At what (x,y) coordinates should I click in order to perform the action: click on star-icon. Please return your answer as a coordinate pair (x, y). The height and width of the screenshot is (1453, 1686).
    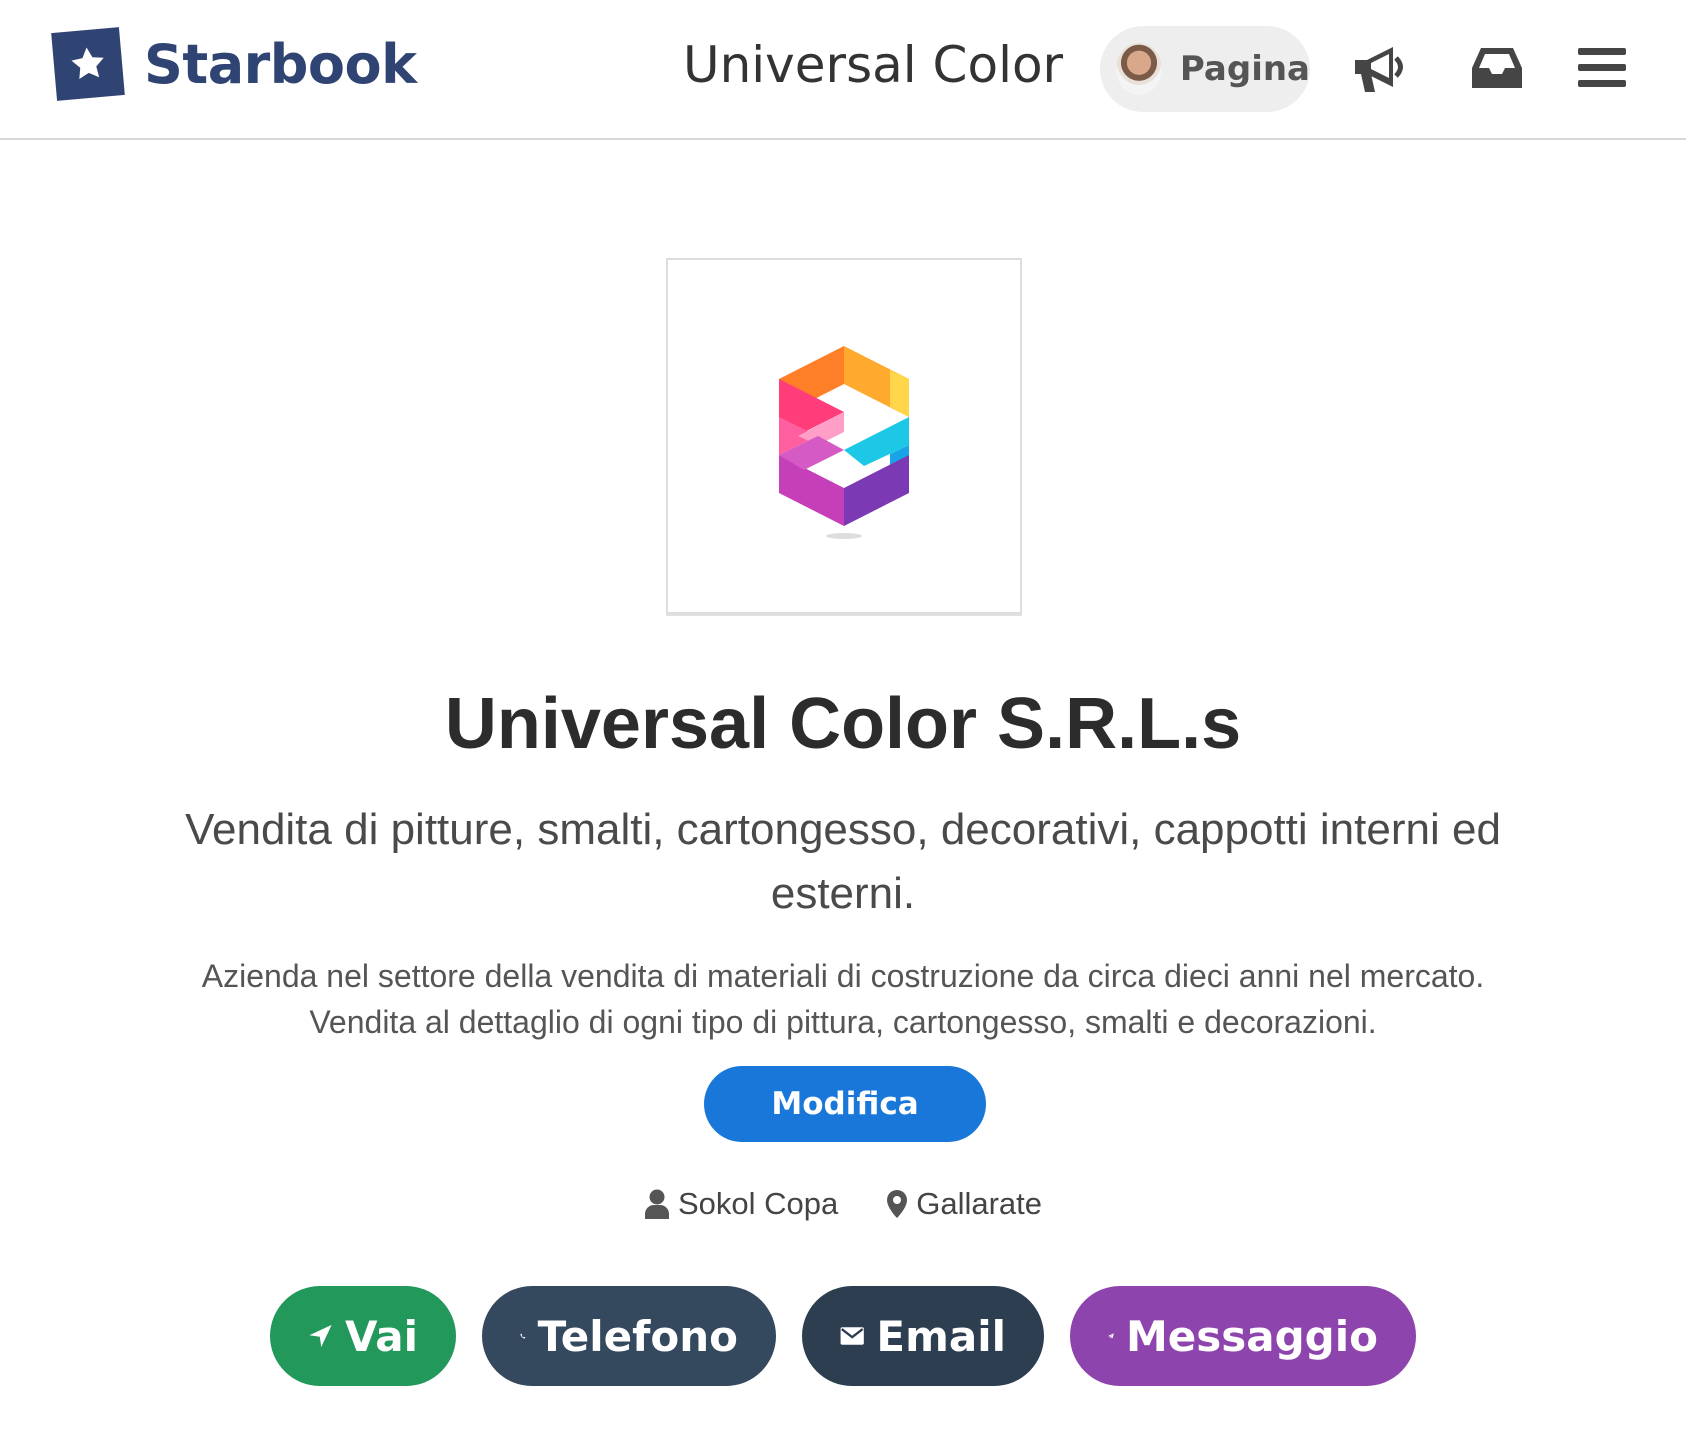
    Looking at the image, I should click on (88, 64).